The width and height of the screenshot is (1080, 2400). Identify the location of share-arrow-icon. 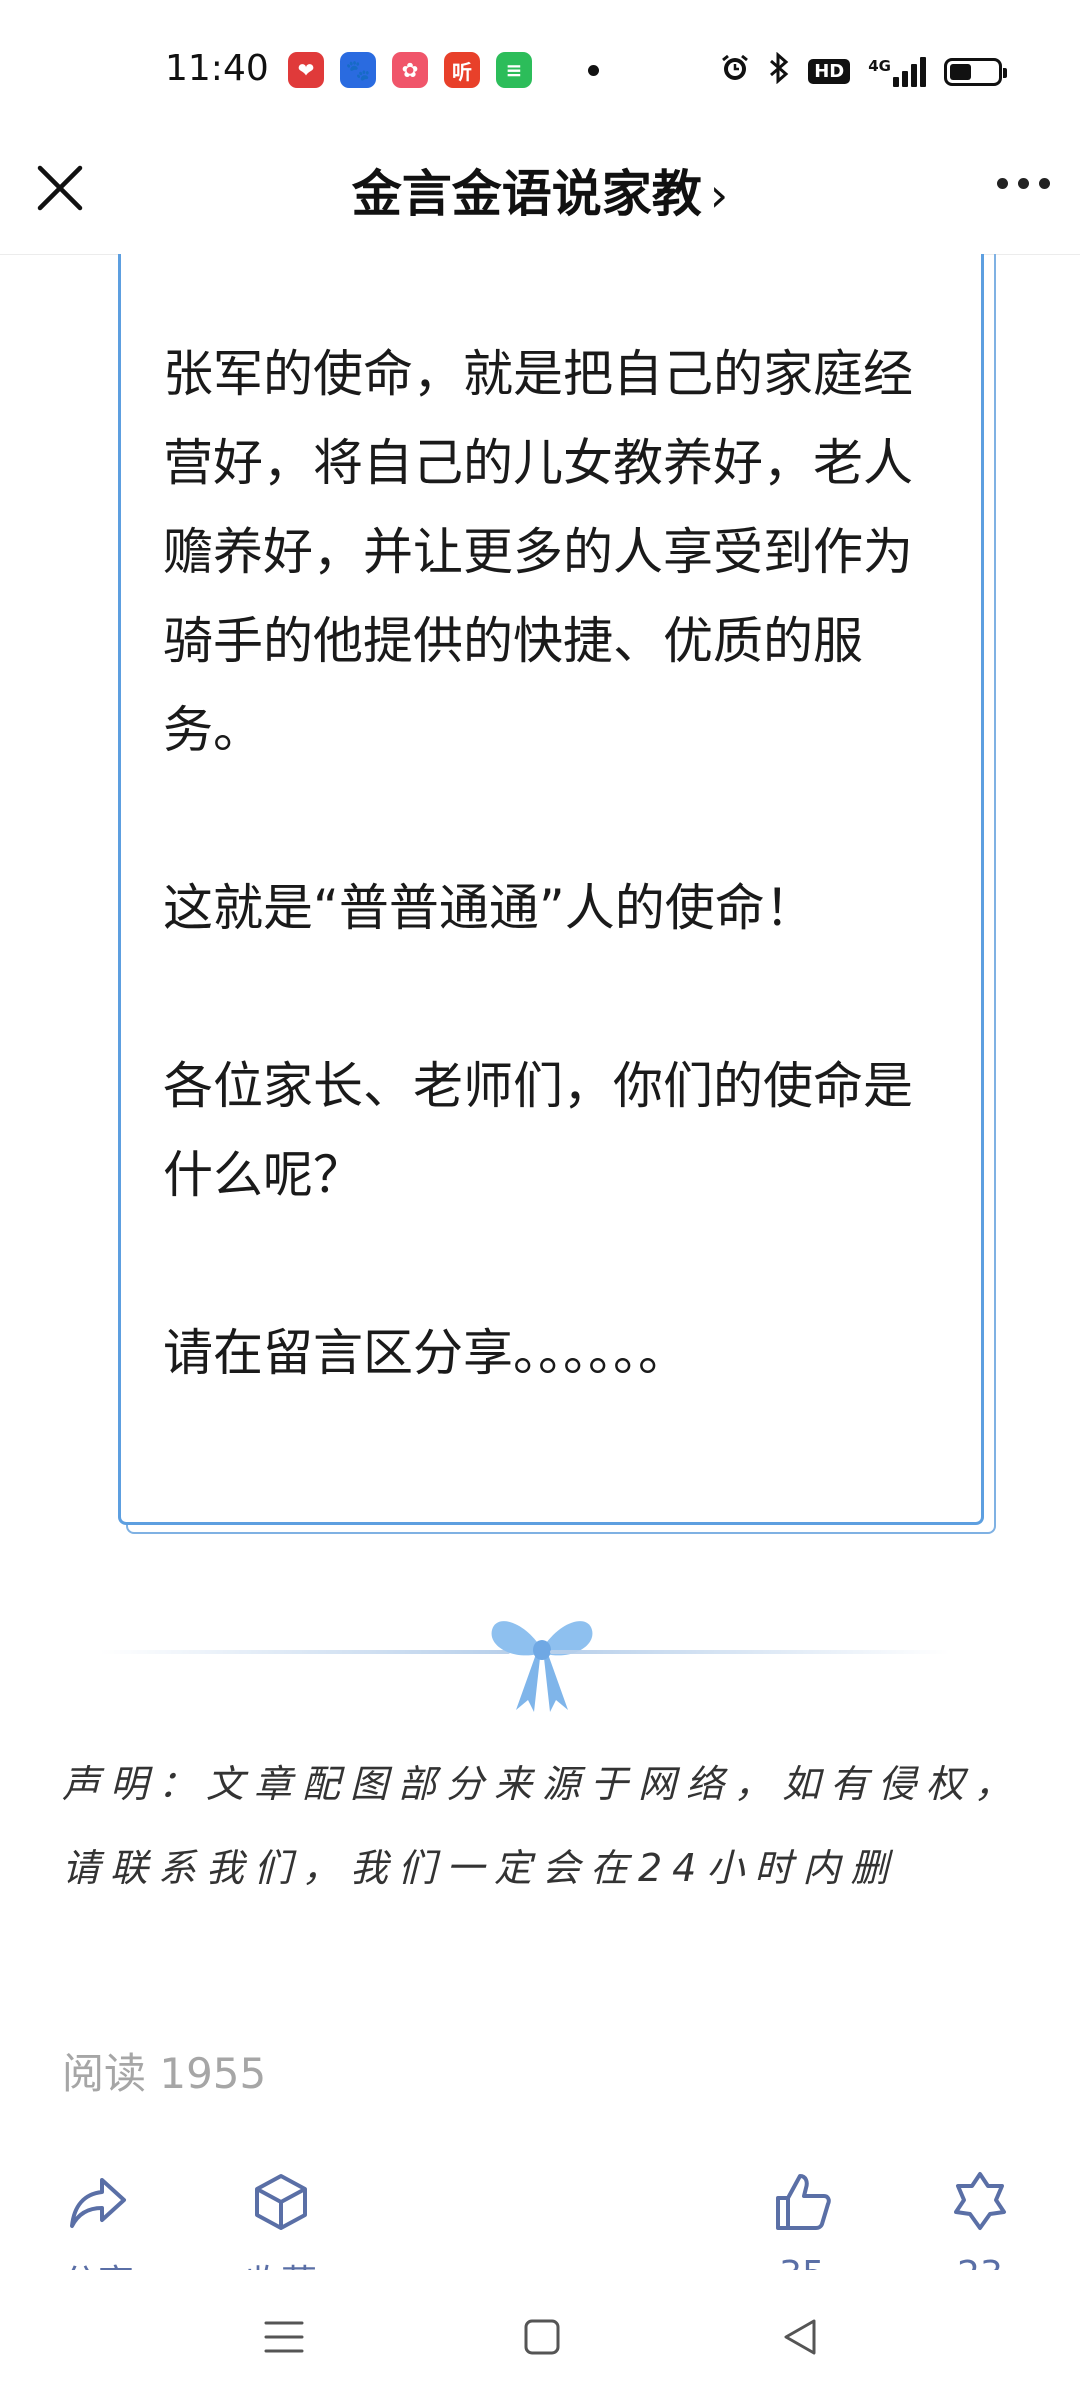
(98, 2203).